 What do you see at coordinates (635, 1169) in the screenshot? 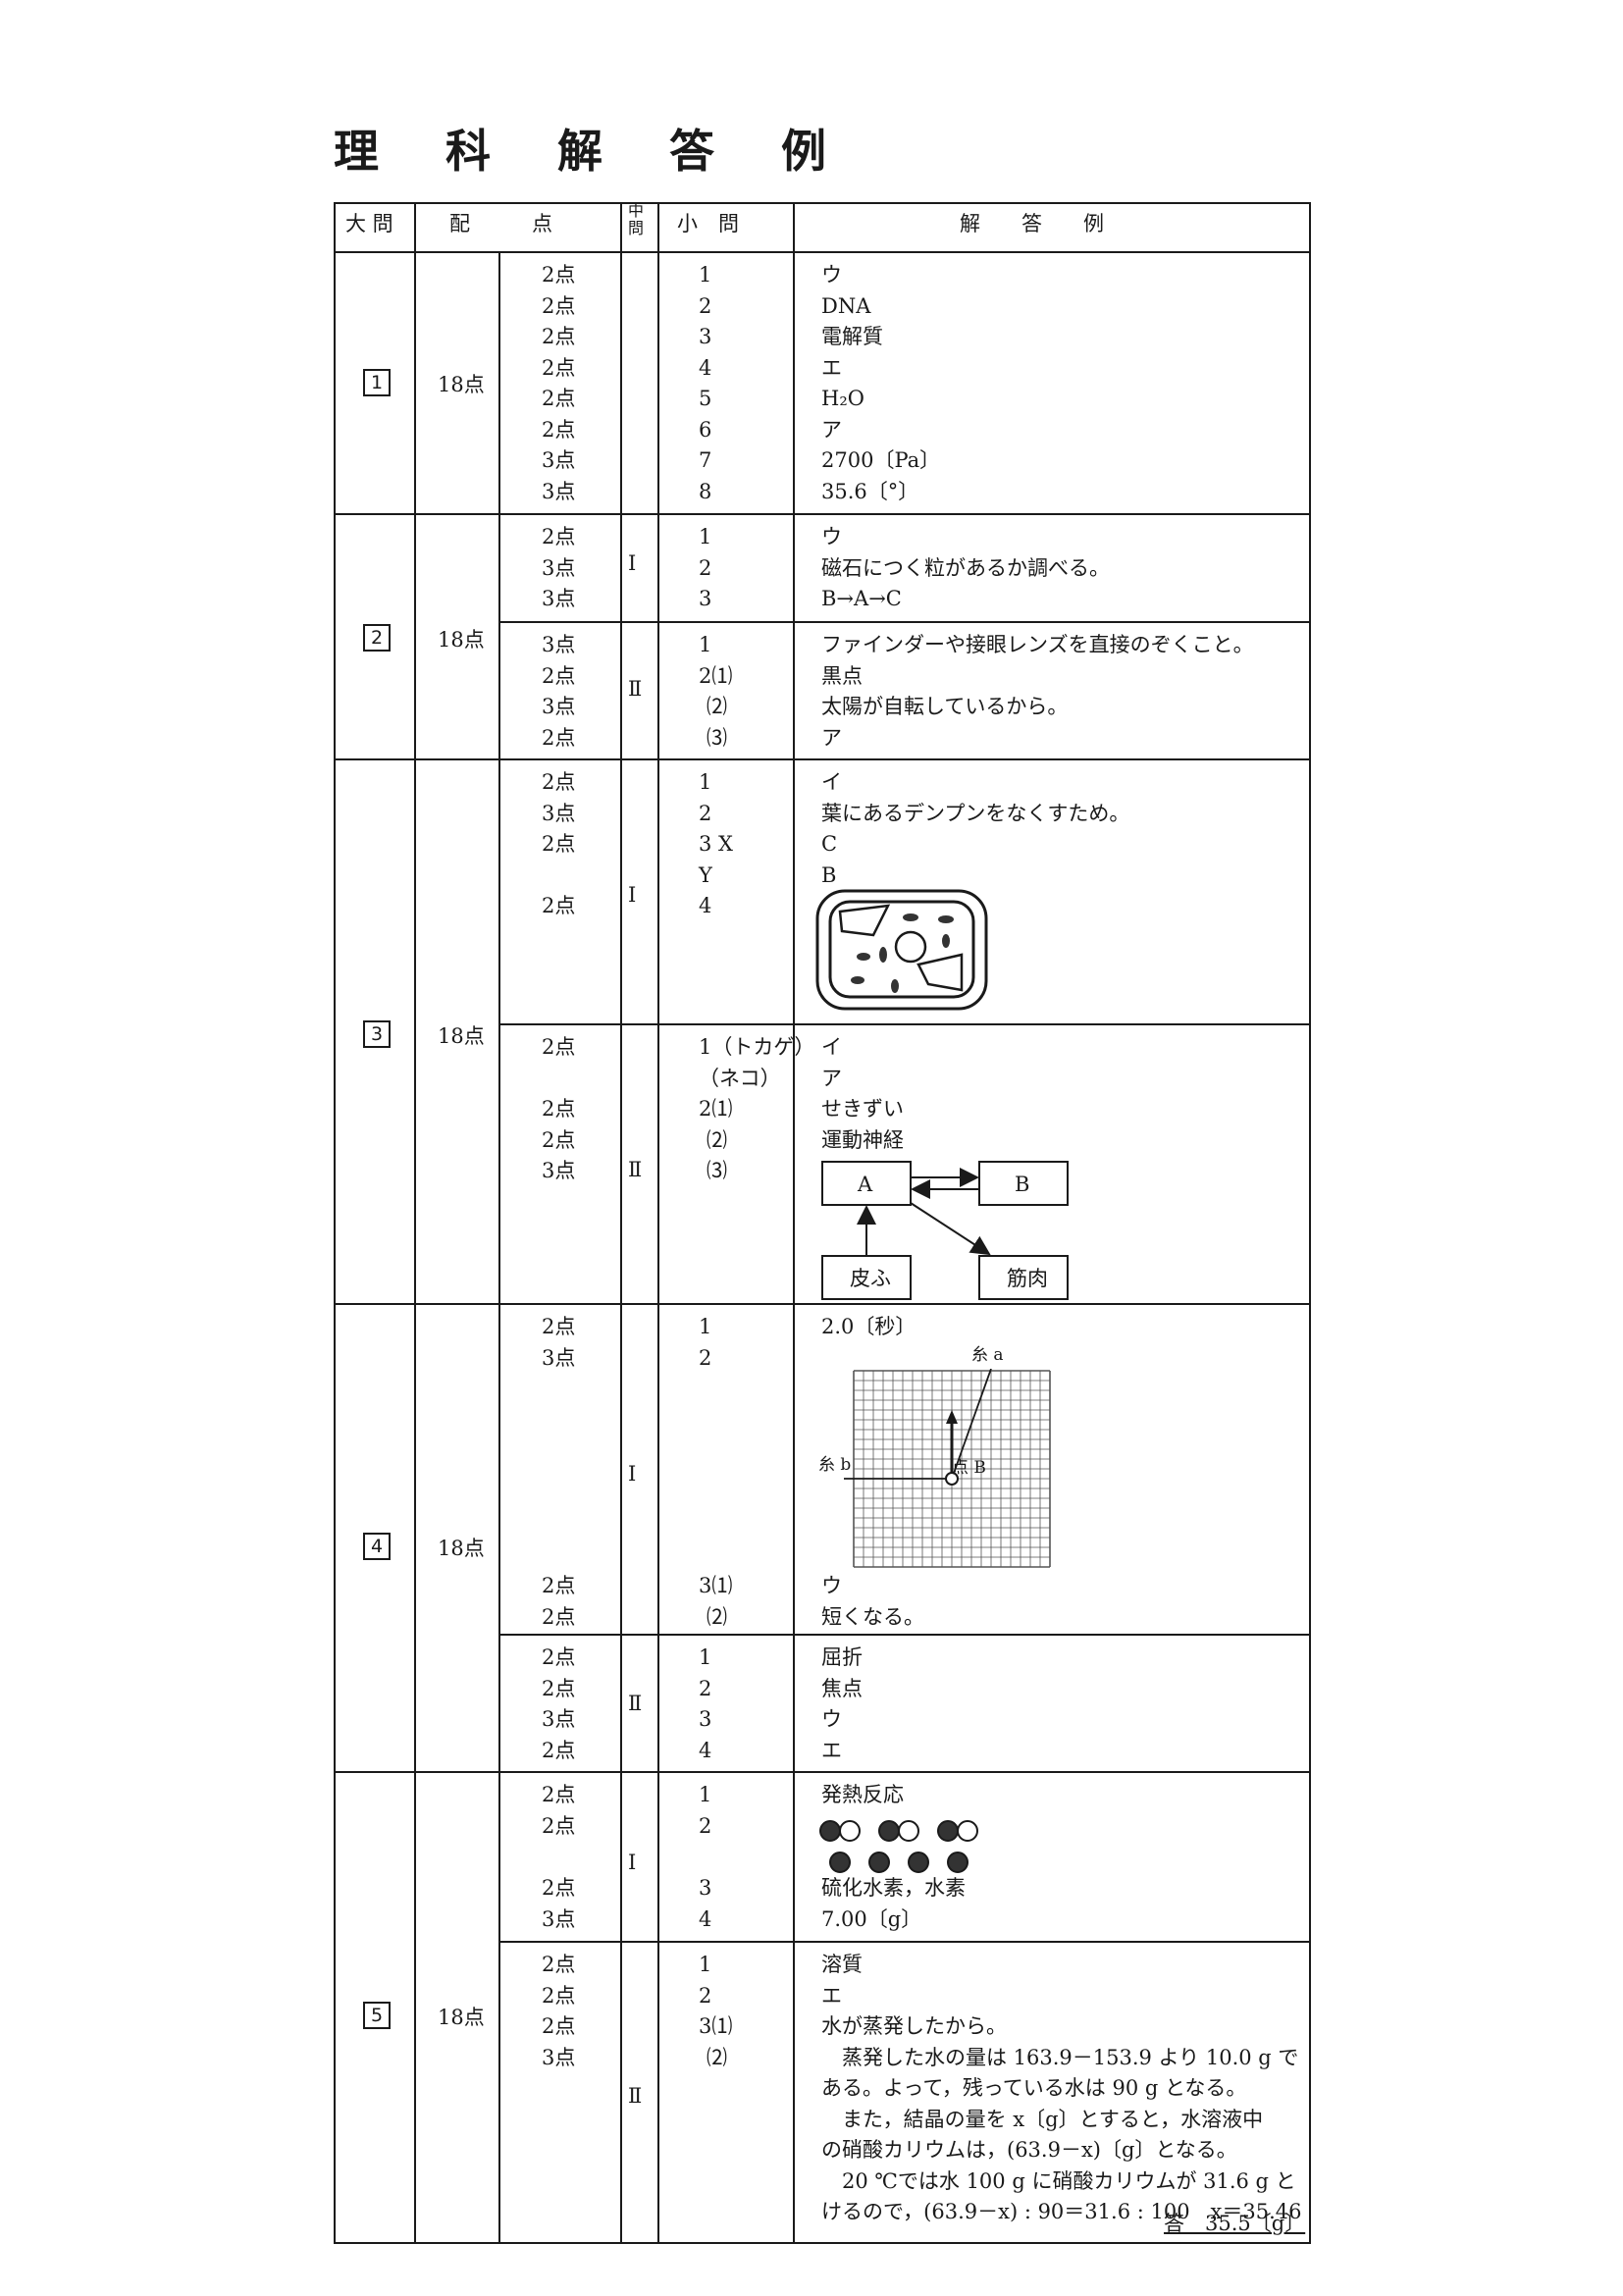
I see `q3-II-label: Ⅱ` at bounding box center [635, 1169].